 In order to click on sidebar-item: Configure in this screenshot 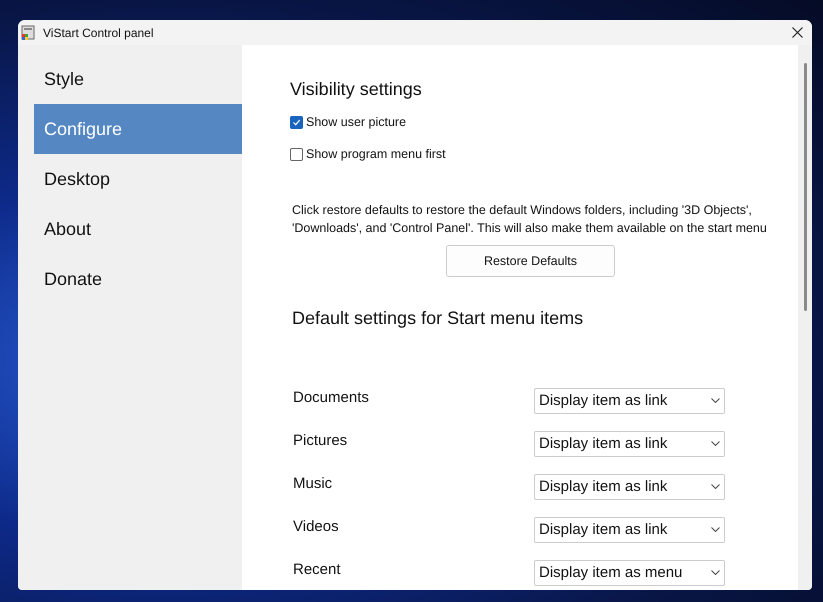, I will do `click(138, 129)`.